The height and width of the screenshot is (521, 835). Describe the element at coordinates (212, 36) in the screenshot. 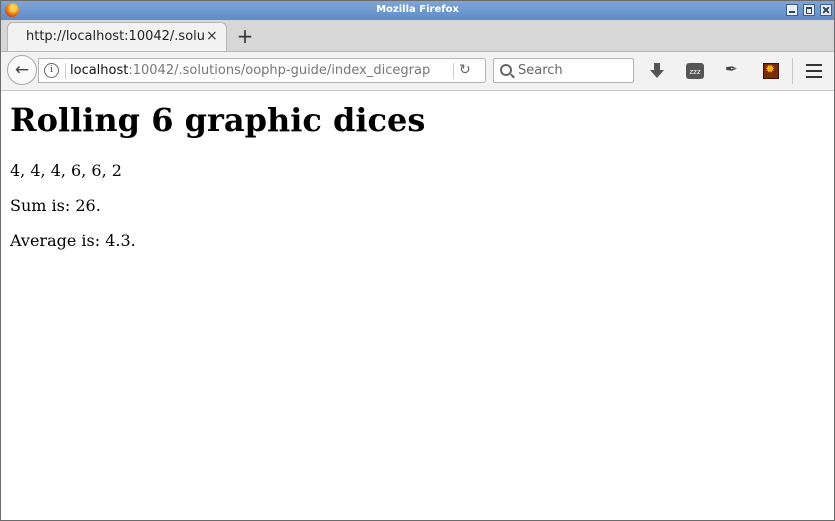

I see `tab-close-icon: ×` at that location.